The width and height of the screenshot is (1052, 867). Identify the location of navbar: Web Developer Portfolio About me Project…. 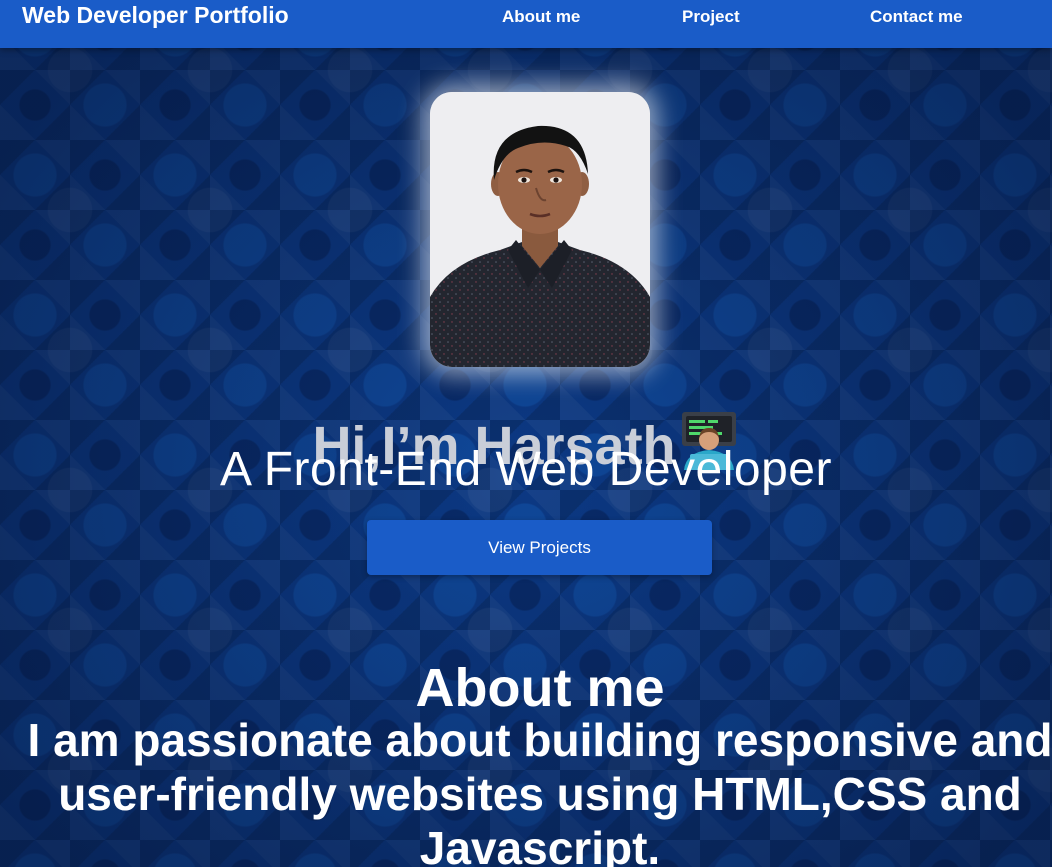
(526, 24).